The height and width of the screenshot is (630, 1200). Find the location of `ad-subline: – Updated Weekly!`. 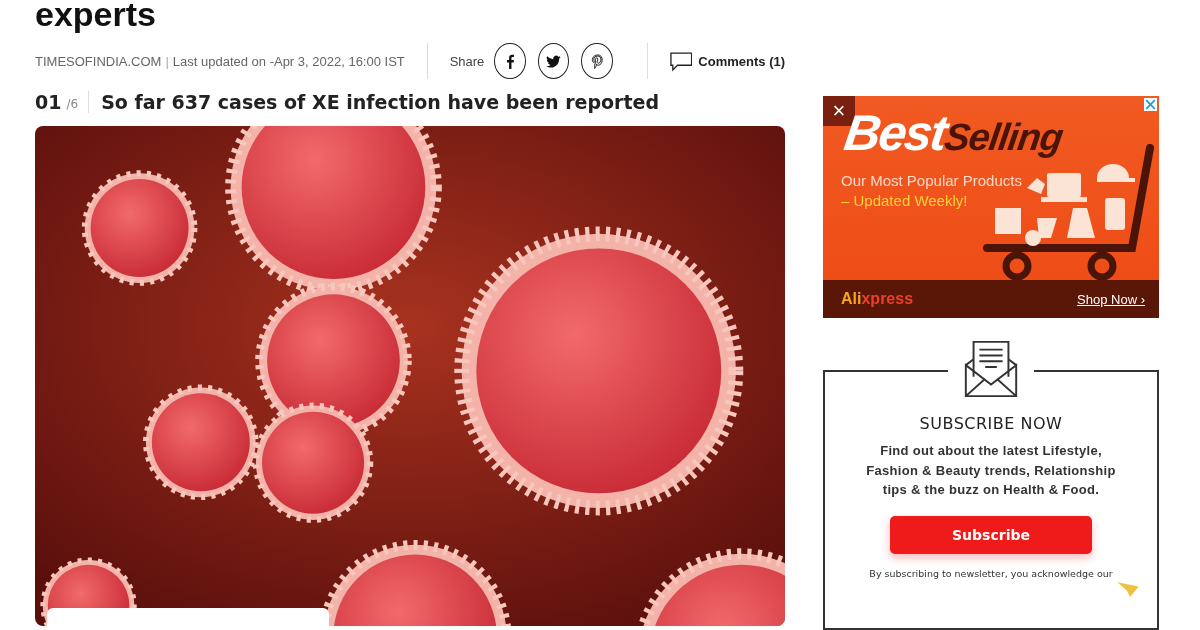

ad-subline: – Updated Weekly! is located at coordinates (904, 200).